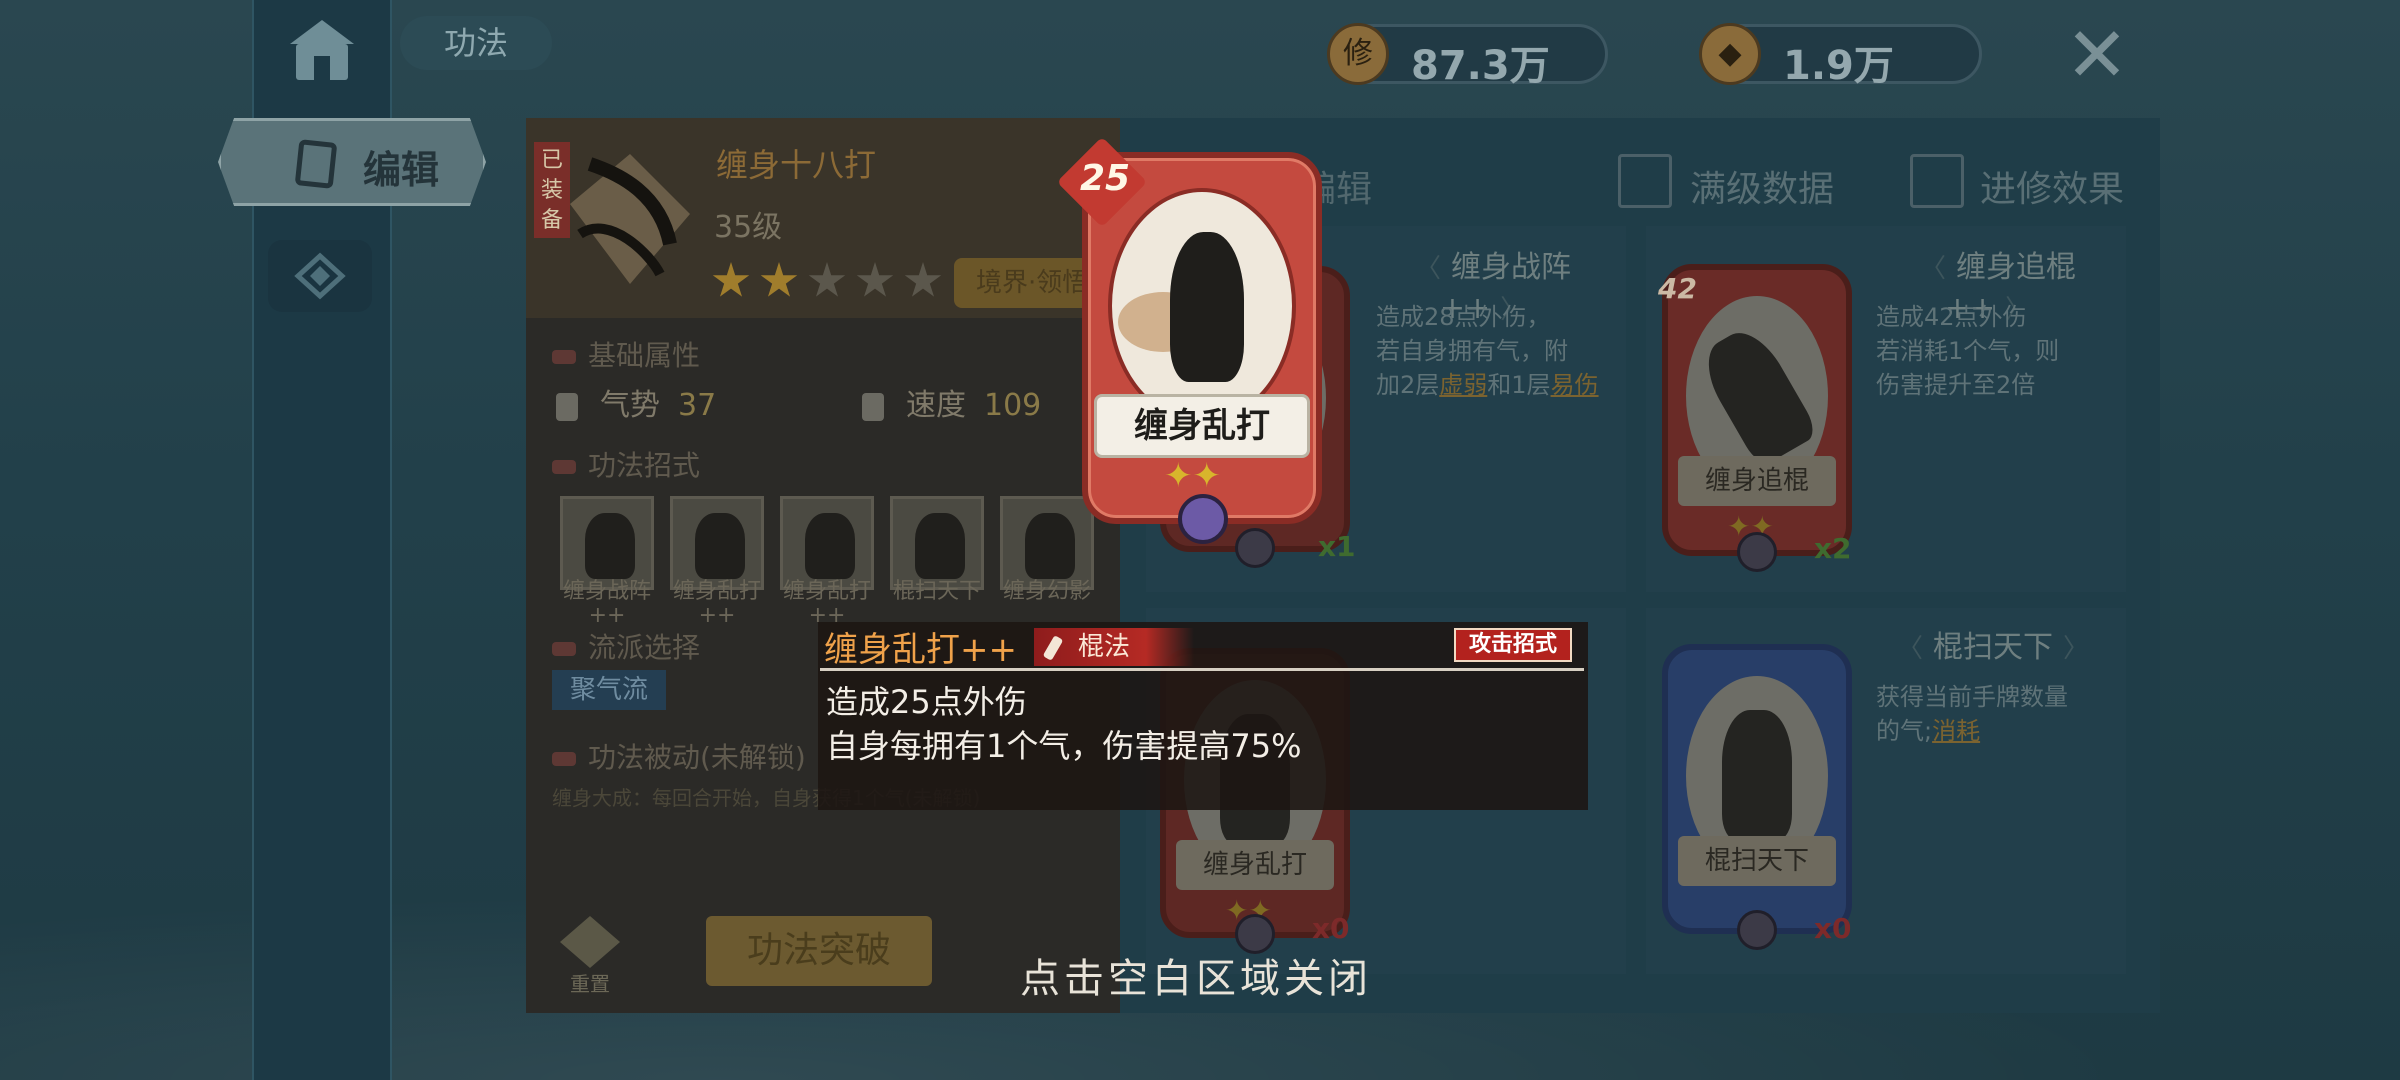 The width and height of the screenshot is (2400, 1080). What do you see at coordinates (1337, 546) in the screenshot?
I see `card-count: x1` at bounding box center [1337, 546].